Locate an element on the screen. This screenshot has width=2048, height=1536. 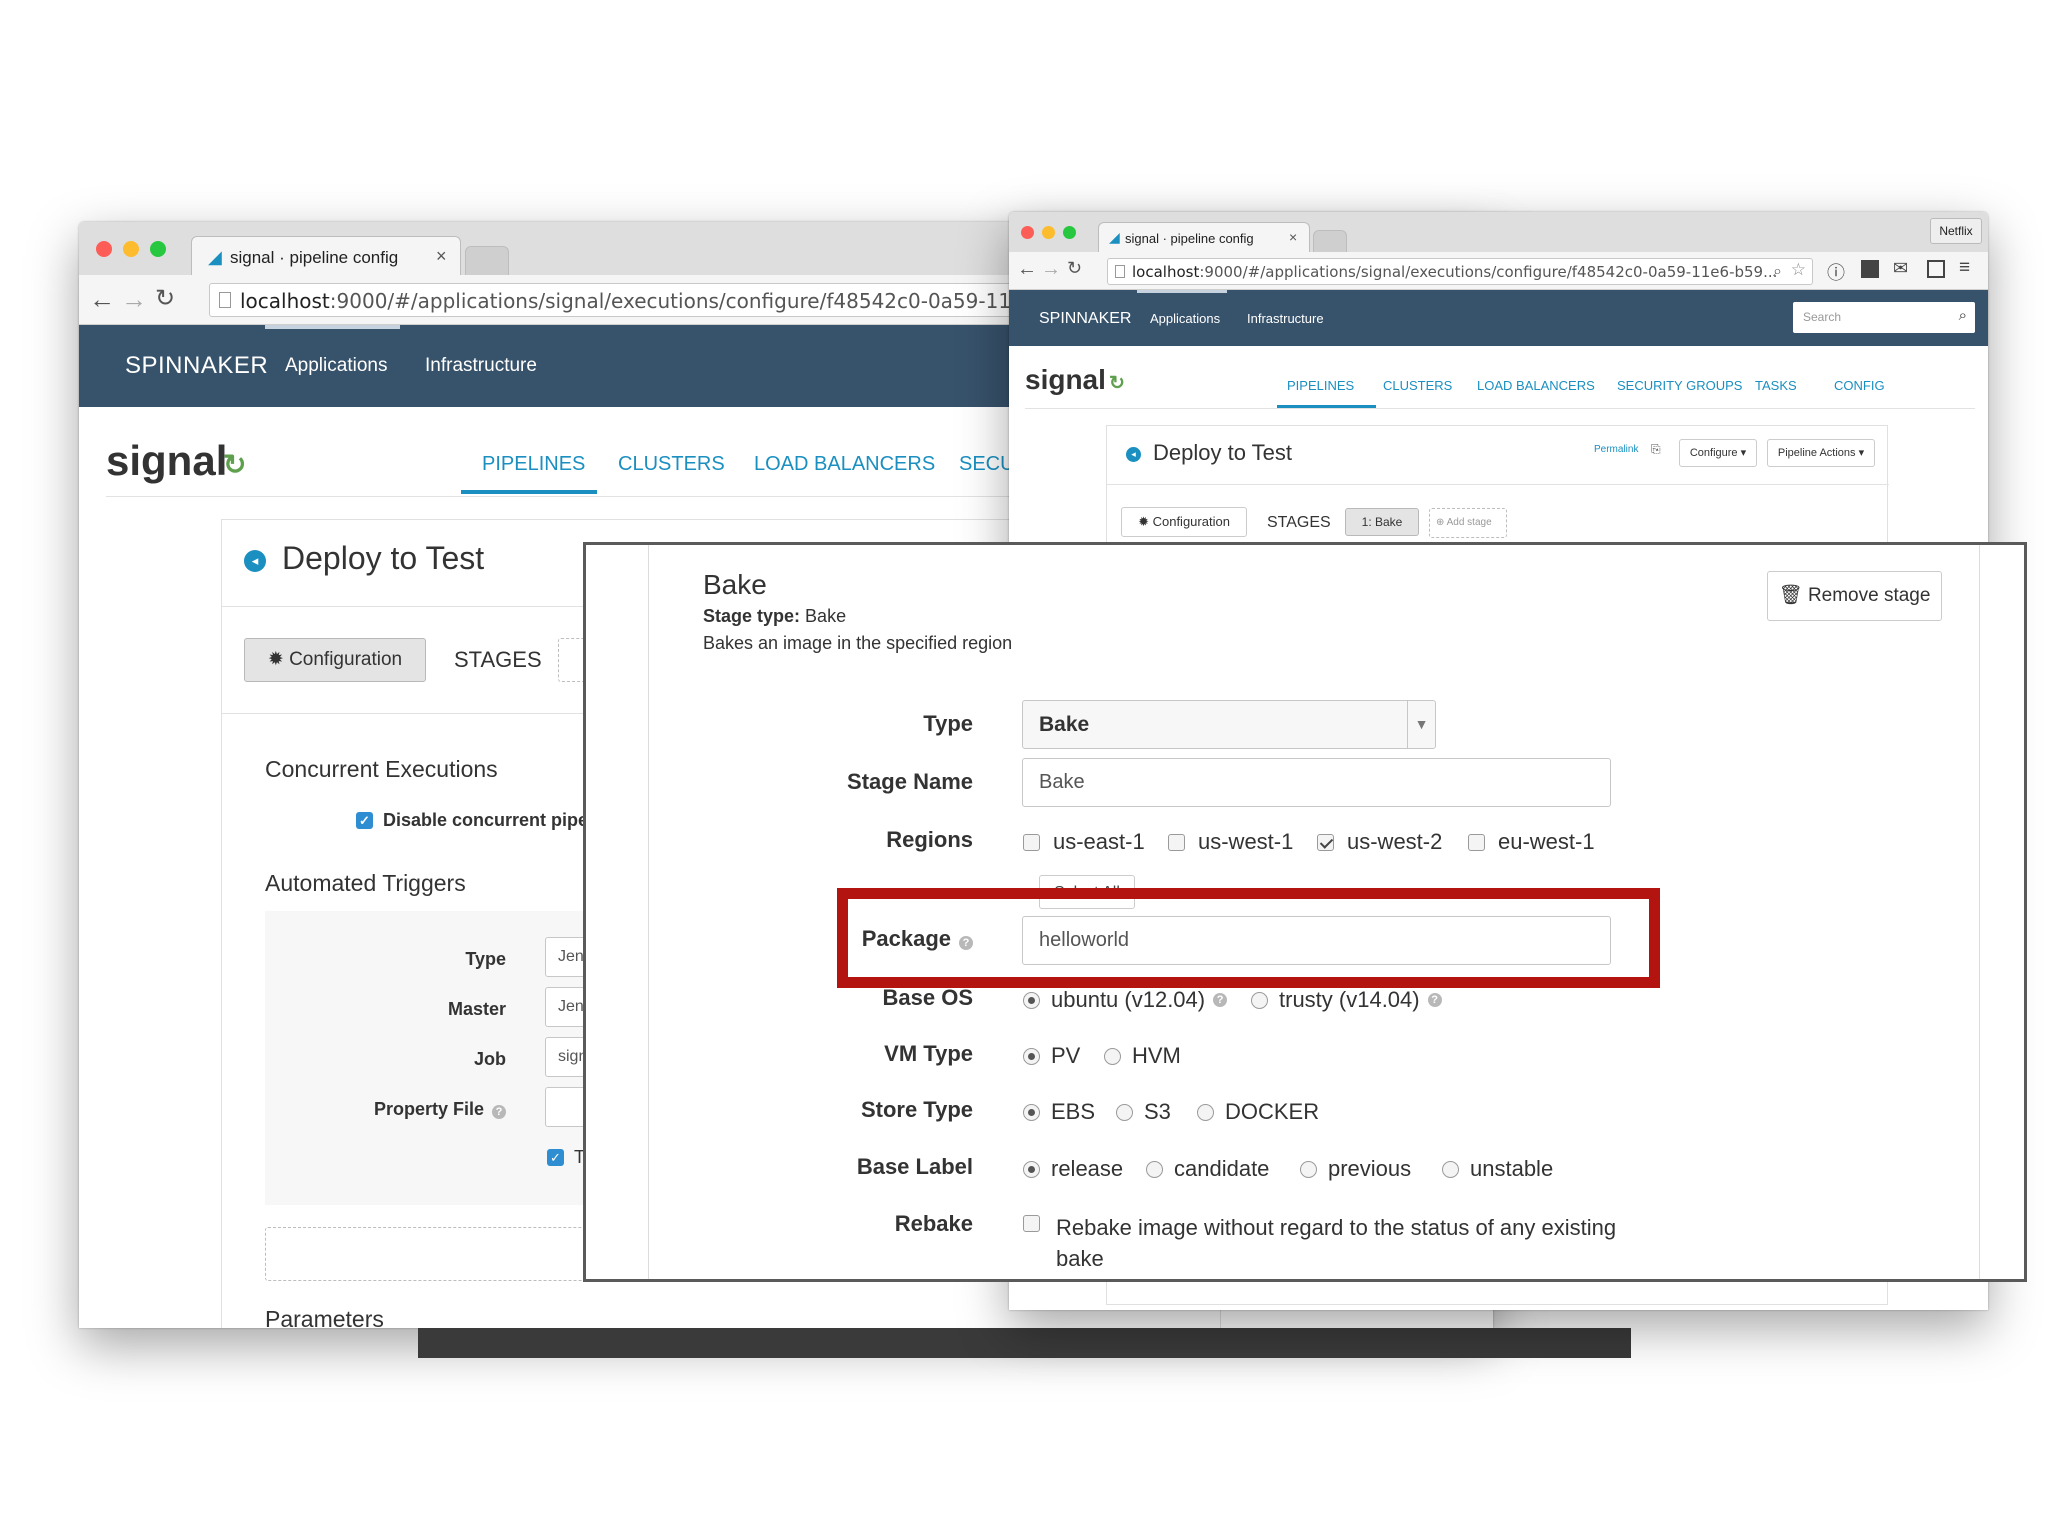
search-icon: ⌕ is located at coordinates (1963, 315).